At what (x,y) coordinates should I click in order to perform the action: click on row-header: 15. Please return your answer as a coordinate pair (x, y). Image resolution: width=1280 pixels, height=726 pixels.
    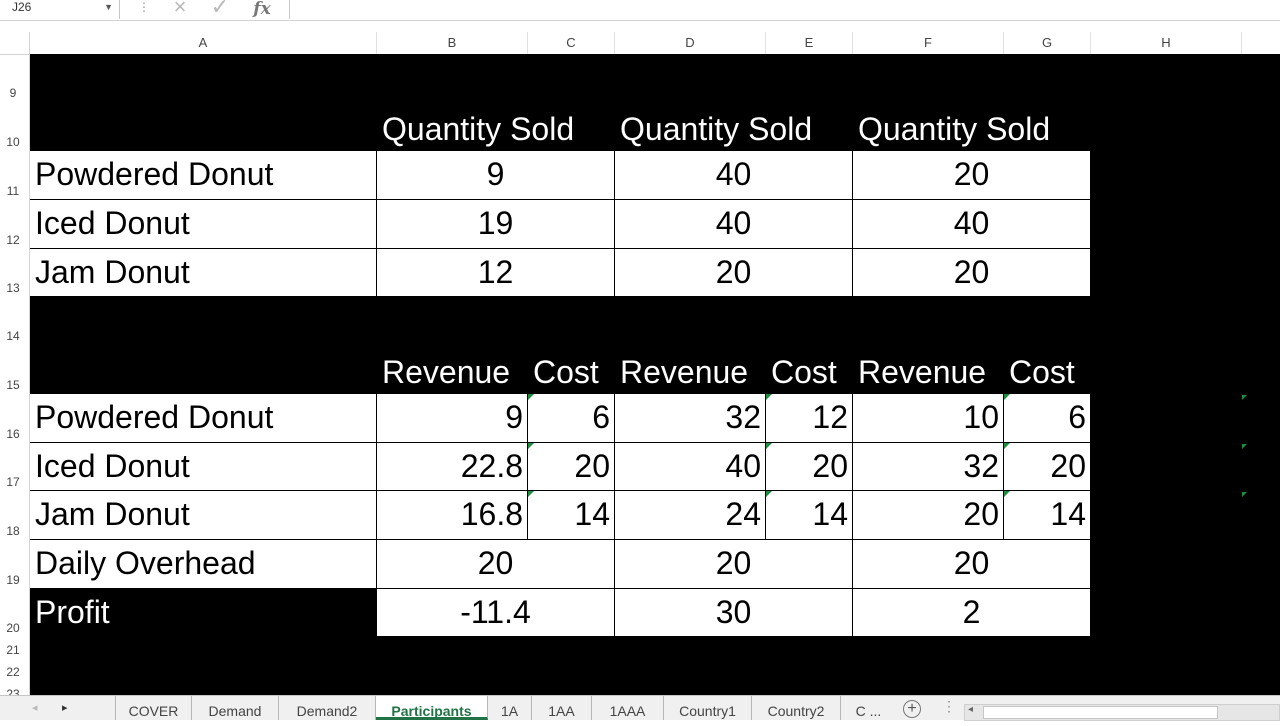
    Looking at the image, I should click on (15, 369).